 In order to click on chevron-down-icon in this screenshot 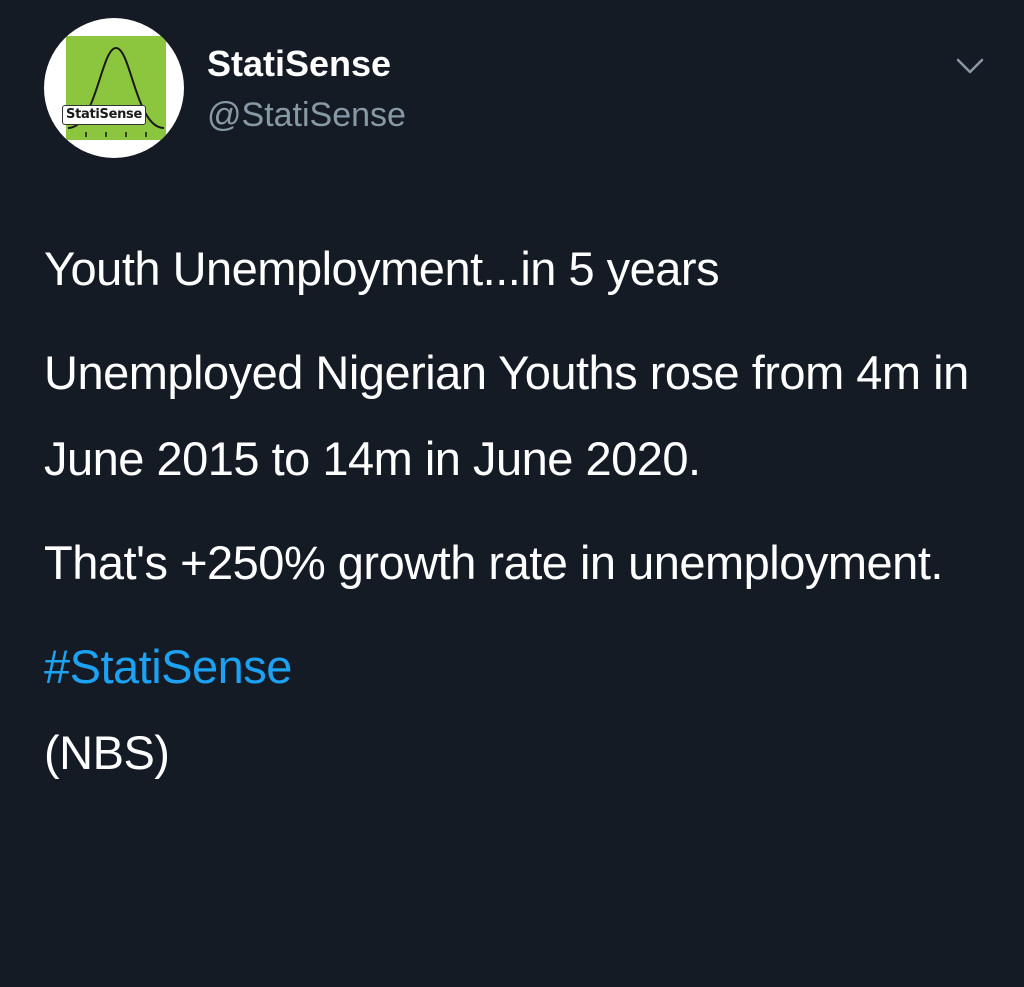, I will do `click(970, 65)`.